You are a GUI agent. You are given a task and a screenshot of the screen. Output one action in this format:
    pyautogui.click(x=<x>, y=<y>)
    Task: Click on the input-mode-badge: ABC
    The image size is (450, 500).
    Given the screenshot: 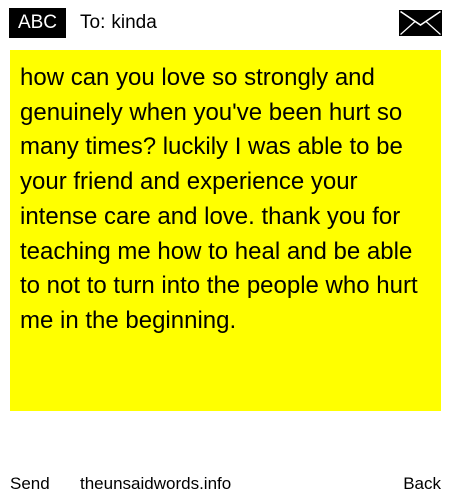 What is the action you would take?
    pyautogui.click(x=37, y=23)
    